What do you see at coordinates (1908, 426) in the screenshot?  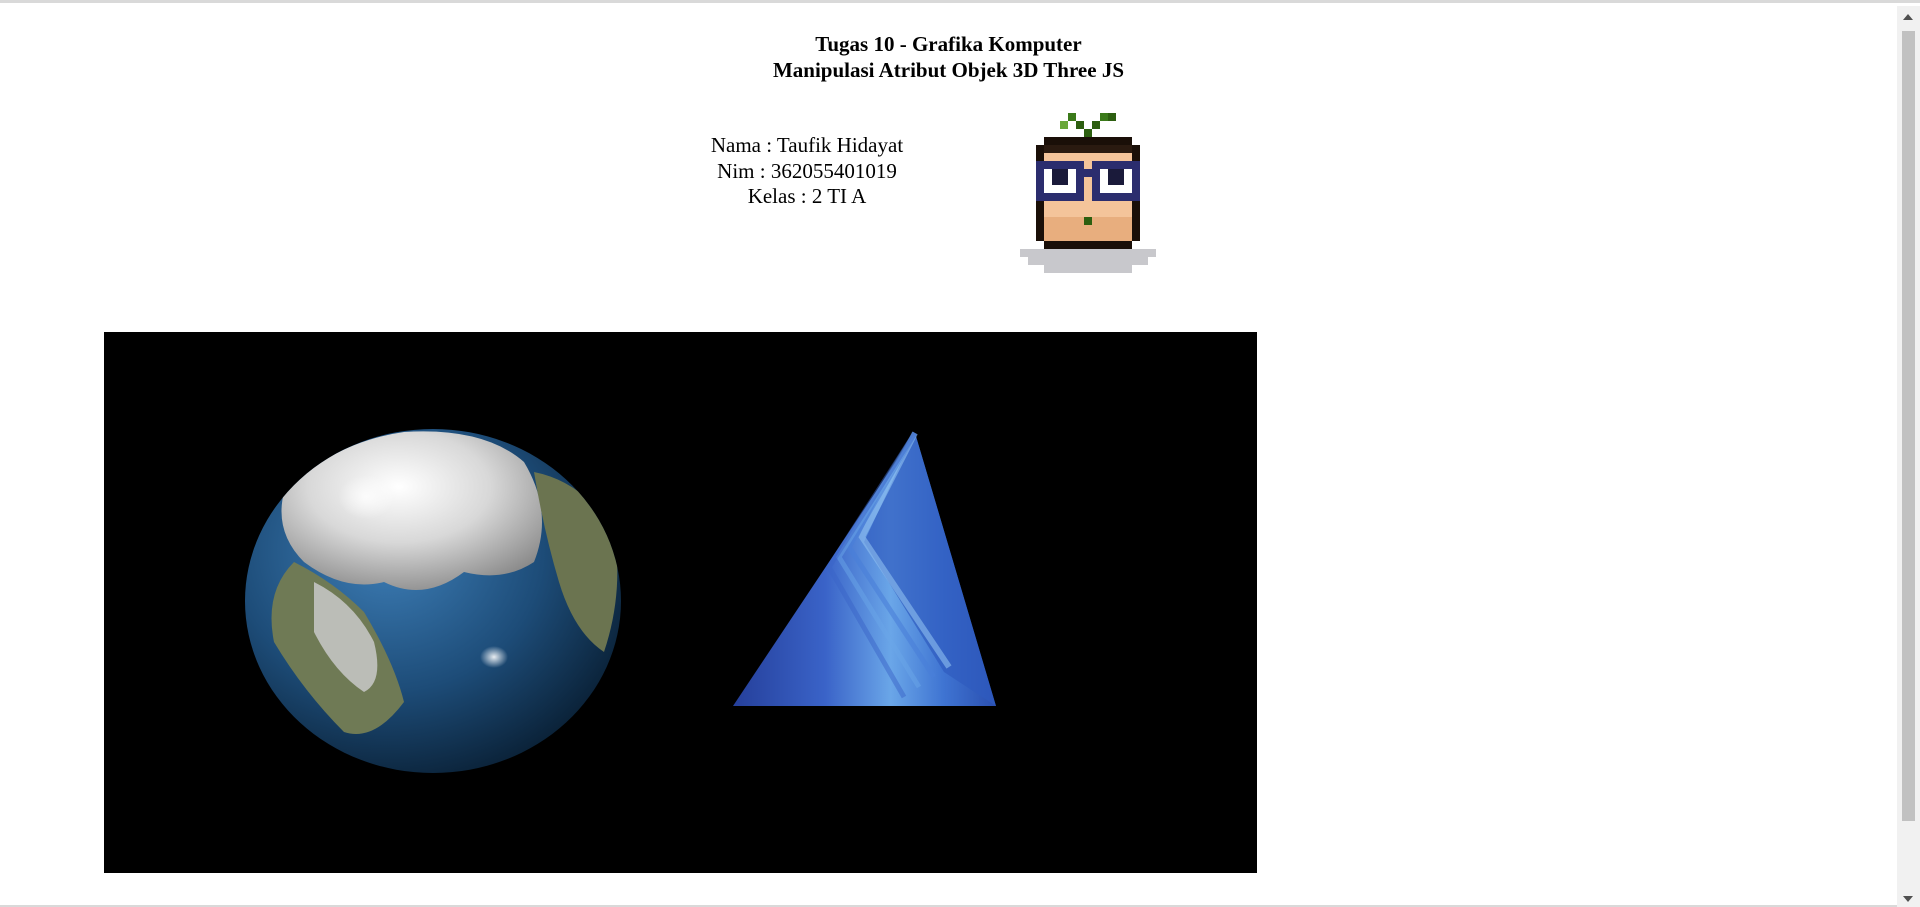 I see `scroll-thumb` at bounding box center [1908, 426].